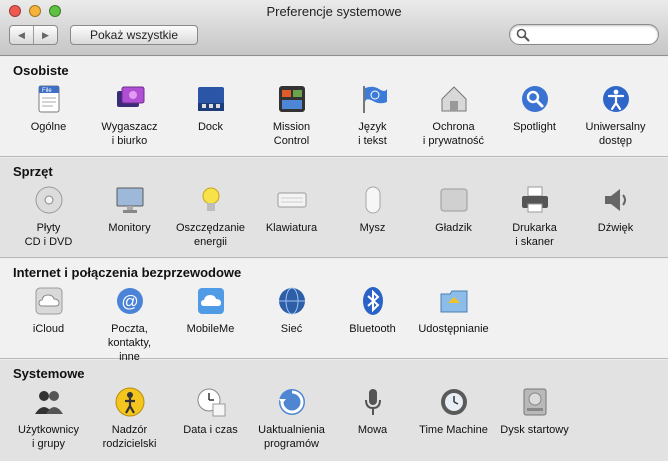 This screenshot has width=668, height=461. What do you see at coordinates (129, 402) in the screenshot?
I see `parental-controls-icon` at bounding box center [129, 402].